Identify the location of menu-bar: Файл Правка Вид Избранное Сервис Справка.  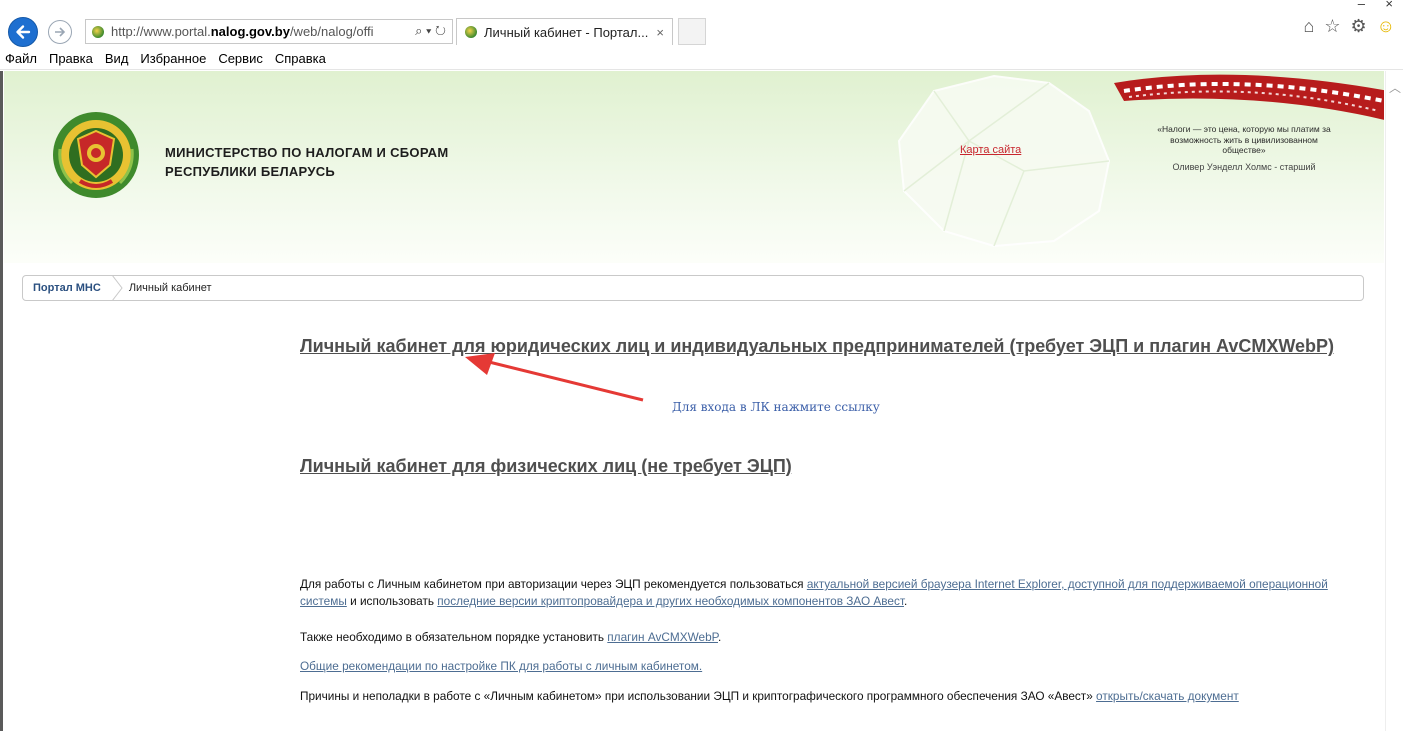
(701, 59).